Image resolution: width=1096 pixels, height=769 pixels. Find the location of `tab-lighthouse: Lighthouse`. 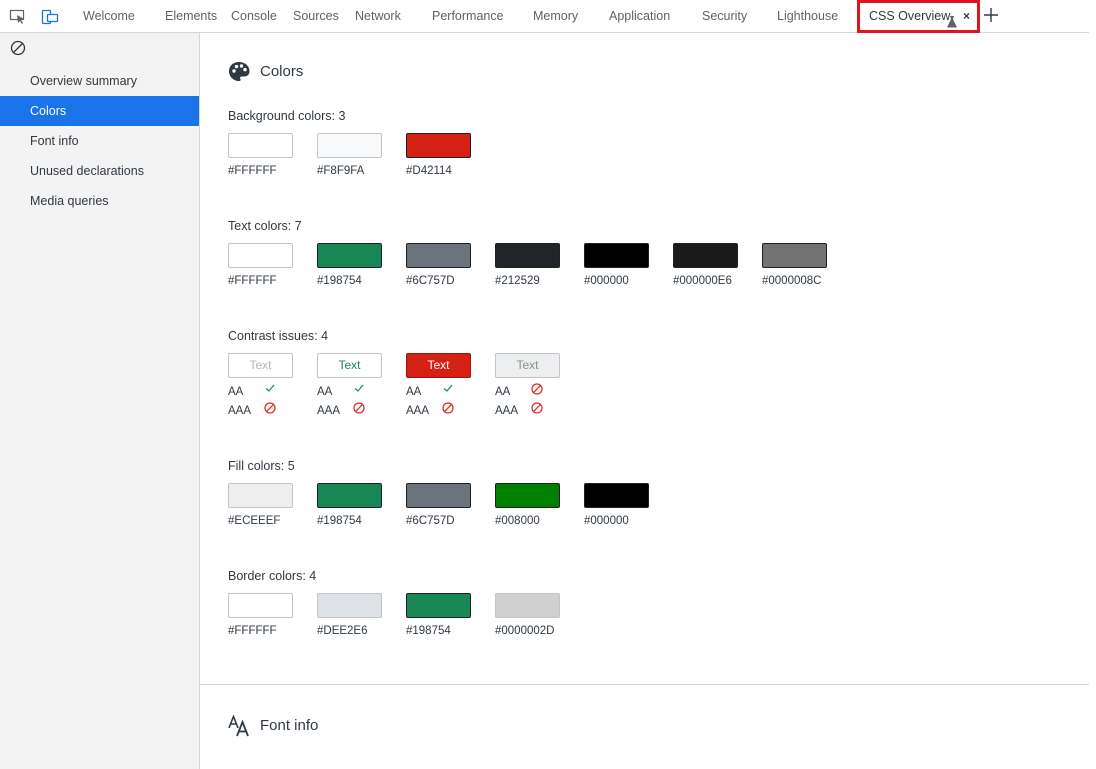

tab-lighthouse: Lighthouse is located at coordinates (807, 16).